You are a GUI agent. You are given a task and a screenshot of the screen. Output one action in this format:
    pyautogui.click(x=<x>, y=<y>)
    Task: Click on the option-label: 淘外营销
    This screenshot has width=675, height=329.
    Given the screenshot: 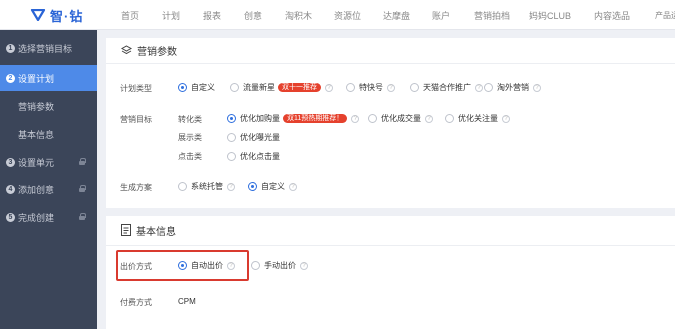 What is the action you would take?
    pyautogui.click(x=513, y=87)
    